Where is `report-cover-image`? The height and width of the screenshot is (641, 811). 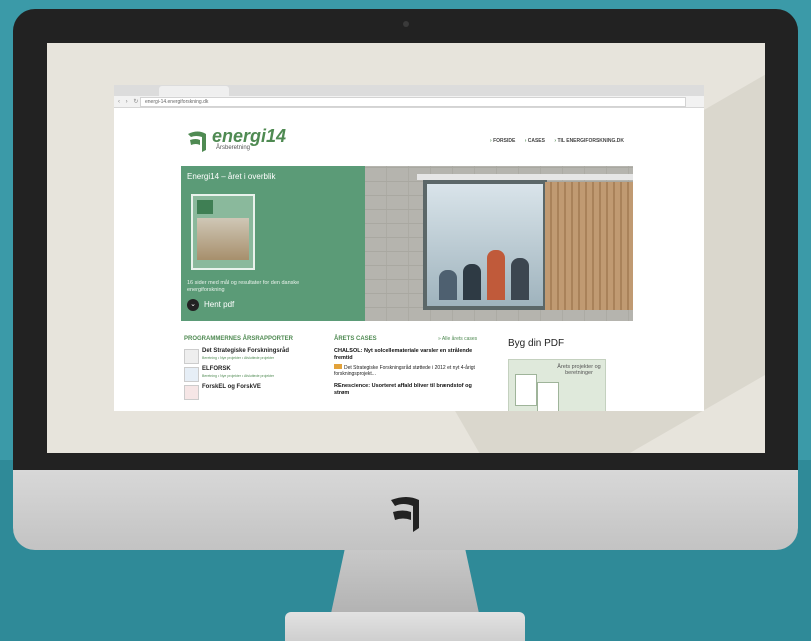 report-cover-image is located at coordinates (223, 232).